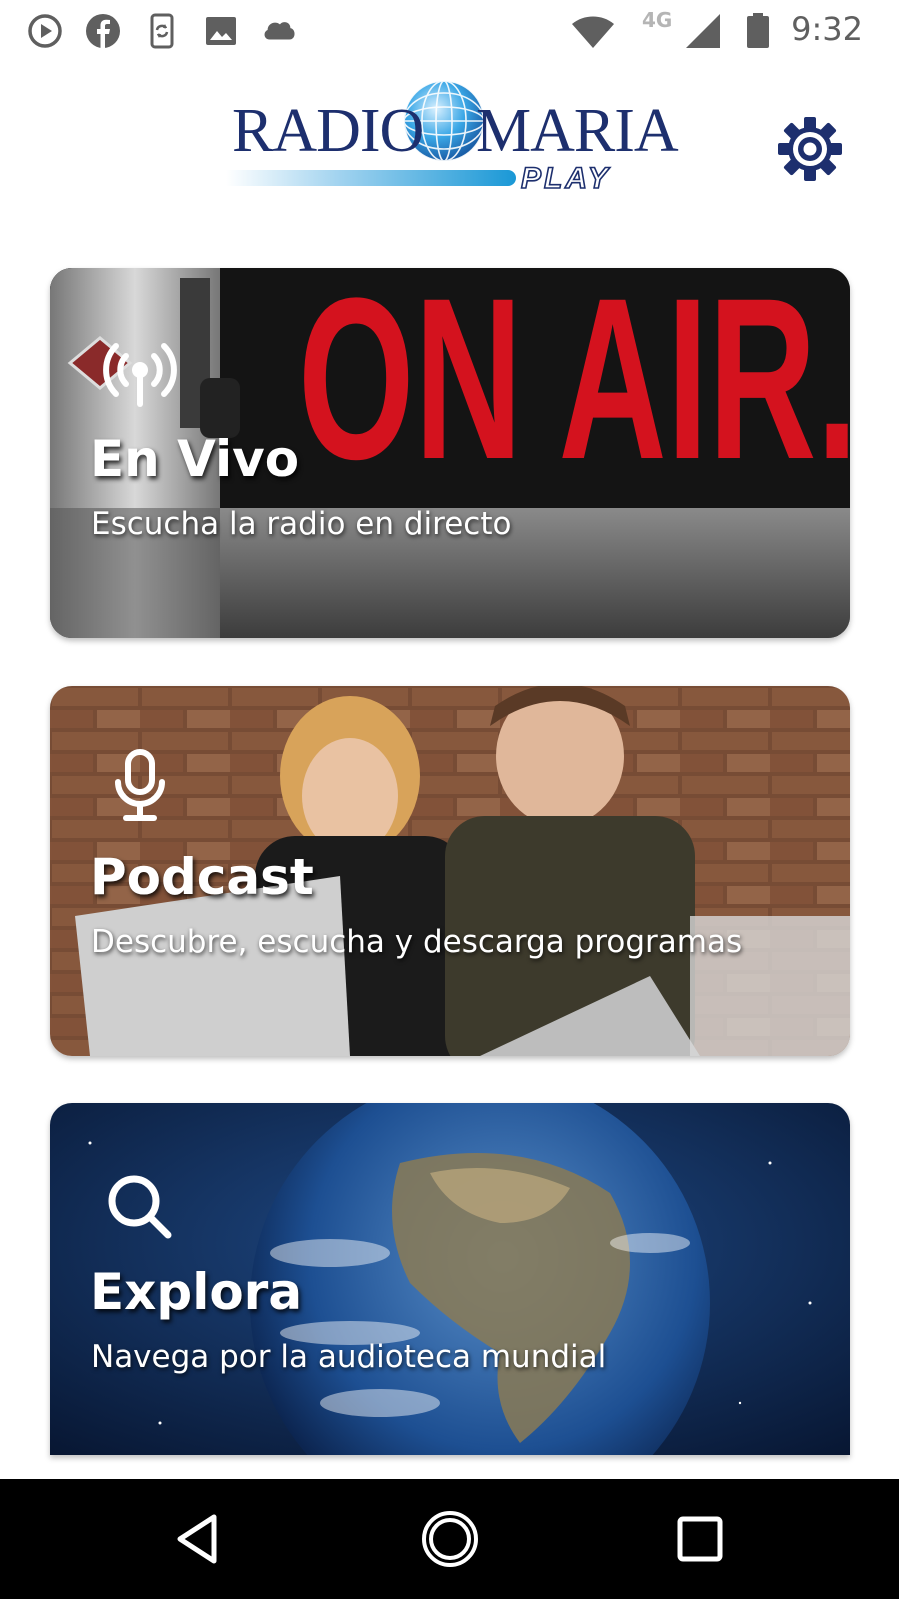 This screenshot has width=899, height=1599. Describe the element at coordinates (221, 31) in the screenshot. I see `image-icon` at that location.